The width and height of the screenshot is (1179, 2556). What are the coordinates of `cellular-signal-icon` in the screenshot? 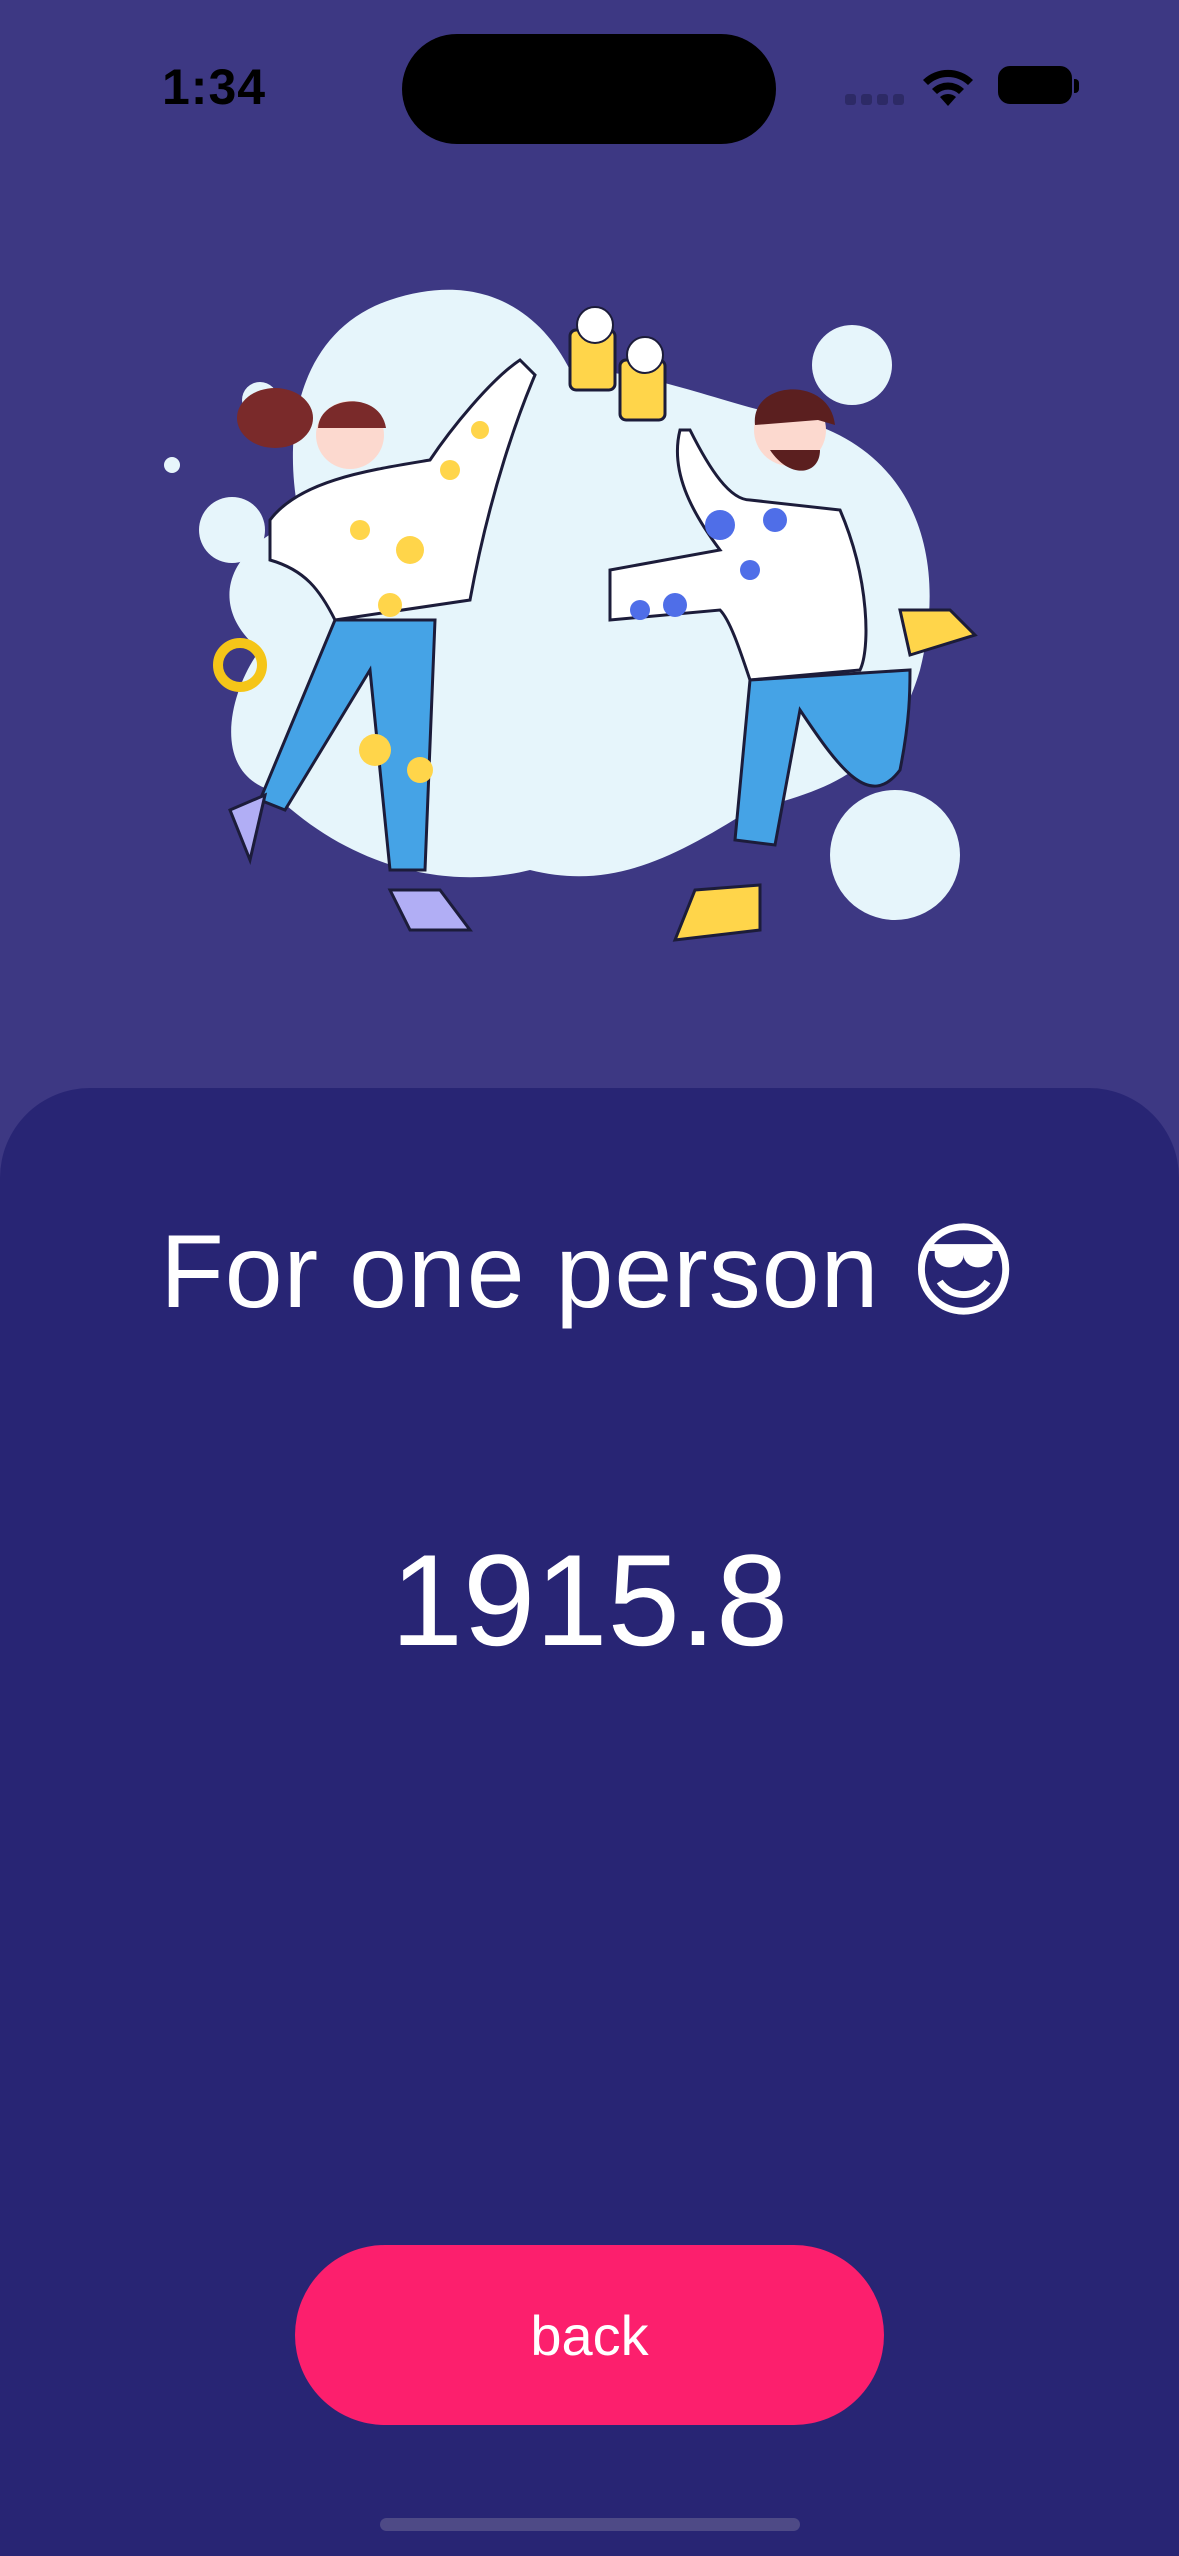 It's located at (875, 101).